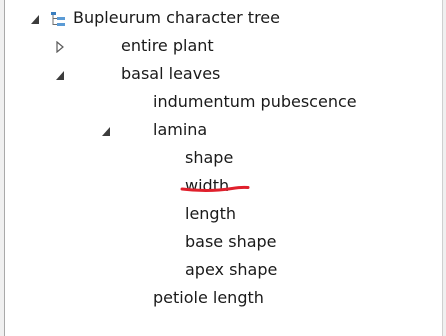 The width and height of the screenshot is (446, 336). I want to click on tree-node-label: base shape, so click(231, 241).